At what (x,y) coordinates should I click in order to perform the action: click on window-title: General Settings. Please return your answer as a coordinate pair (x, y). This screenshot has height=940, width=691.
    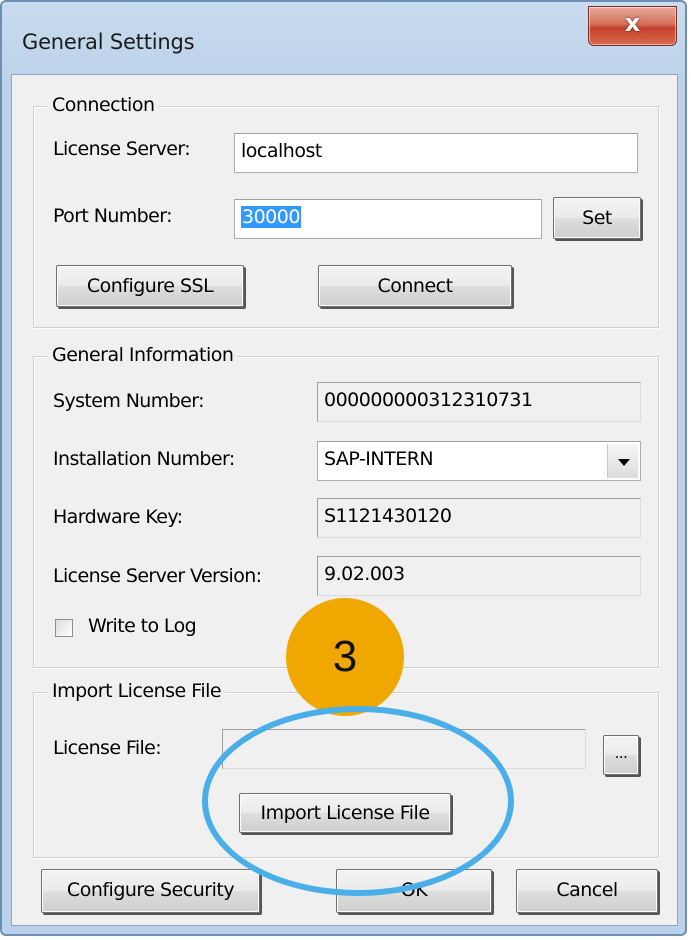
    Looking at the image, I should click on (108, 42).